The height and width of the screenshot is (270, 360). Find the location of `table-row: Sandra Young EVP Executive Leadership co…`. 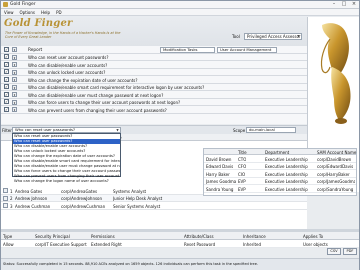

table-row: Sandra Young EVP Executive Leadership co… is located at coordinates (280, 189).